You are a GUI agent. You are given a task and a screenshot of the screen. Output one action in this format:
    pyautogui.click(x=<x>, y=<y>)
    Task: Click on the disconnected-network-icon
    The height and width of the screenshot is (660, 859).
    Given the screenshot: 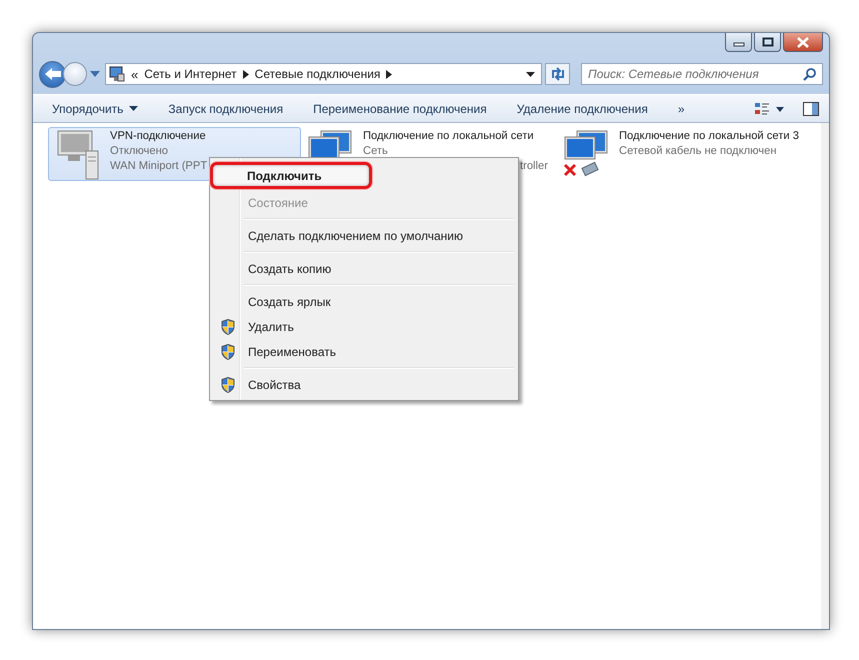 What is the action you would take?
    pyautogui.click(x=584, y=153)
    